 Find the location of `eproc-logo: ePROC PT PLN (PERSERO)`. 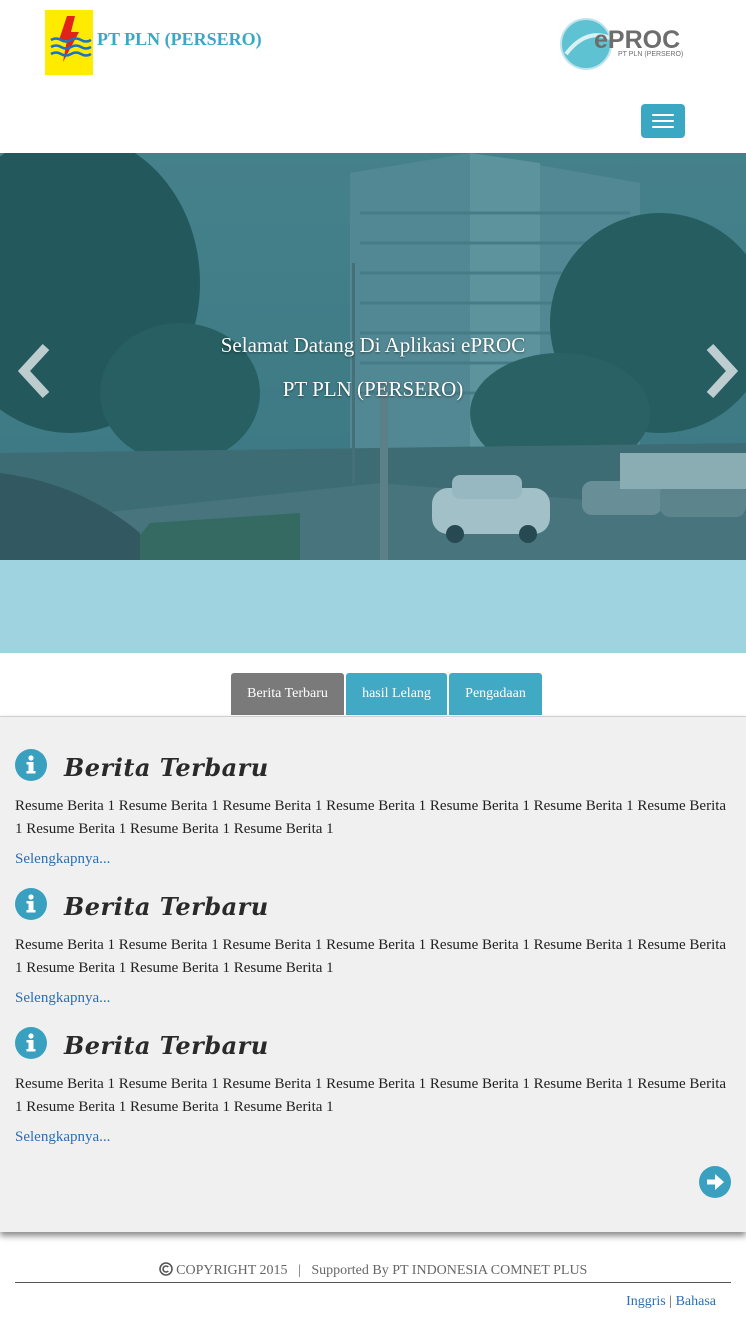

eproc-logo: ePROC PT PLN (PERSERO) is located at coordinates (622, 44).